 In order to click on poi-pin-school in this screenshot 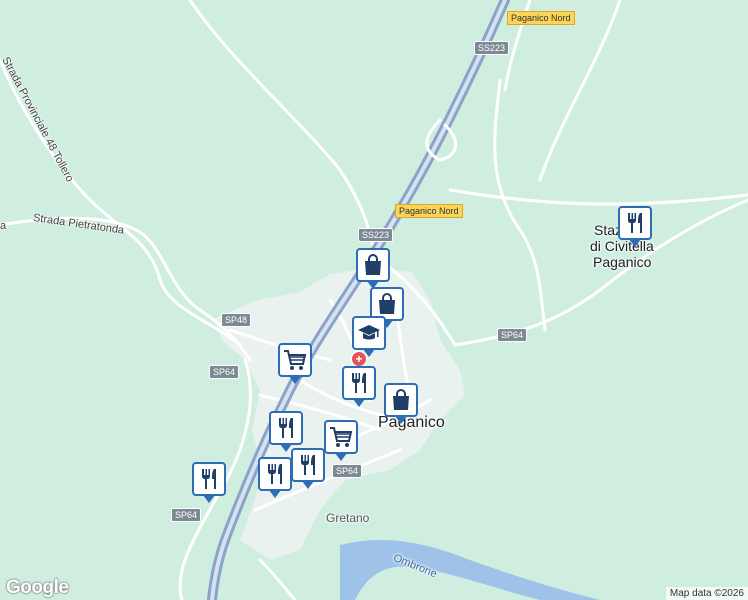, I will do `click(369, 336)`.